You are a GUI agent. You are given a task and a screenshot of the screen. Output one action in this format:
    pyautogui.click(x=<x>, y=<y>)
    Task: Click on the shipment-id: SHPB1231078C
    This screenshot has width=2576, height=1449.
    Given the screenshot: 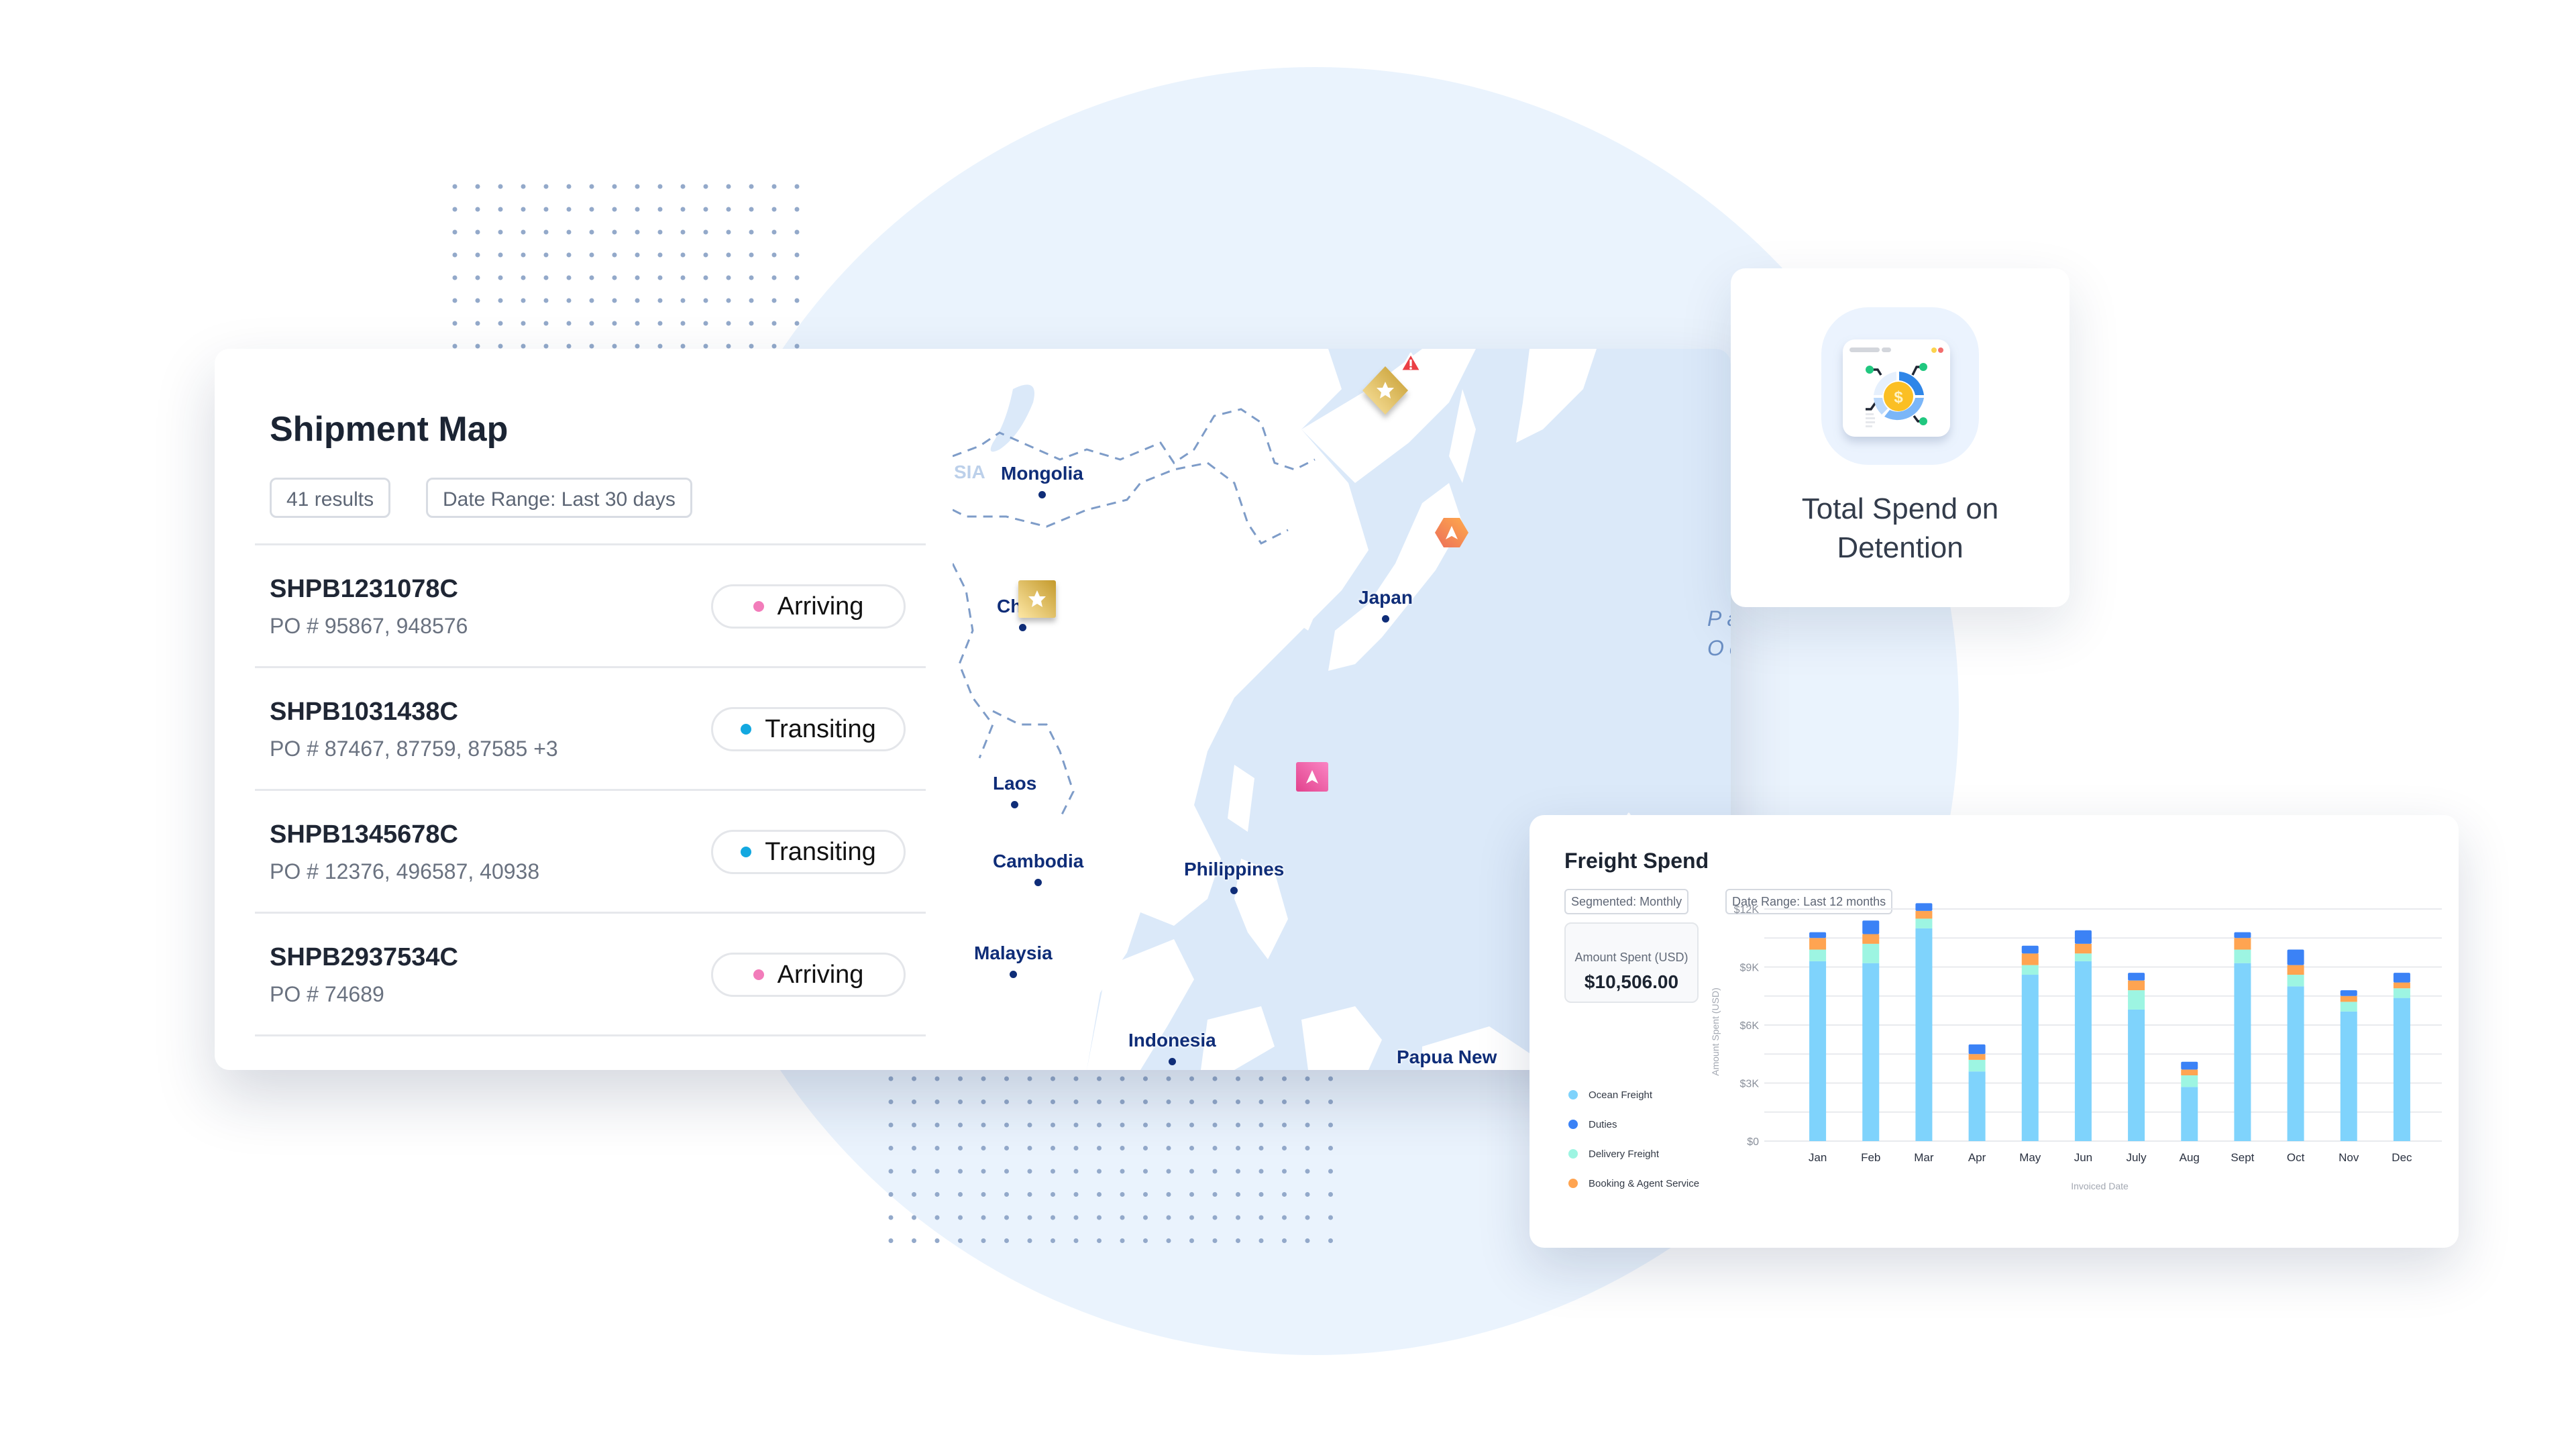 What is the action you would take?
    pyautogui.click(x=364, y=589)
    